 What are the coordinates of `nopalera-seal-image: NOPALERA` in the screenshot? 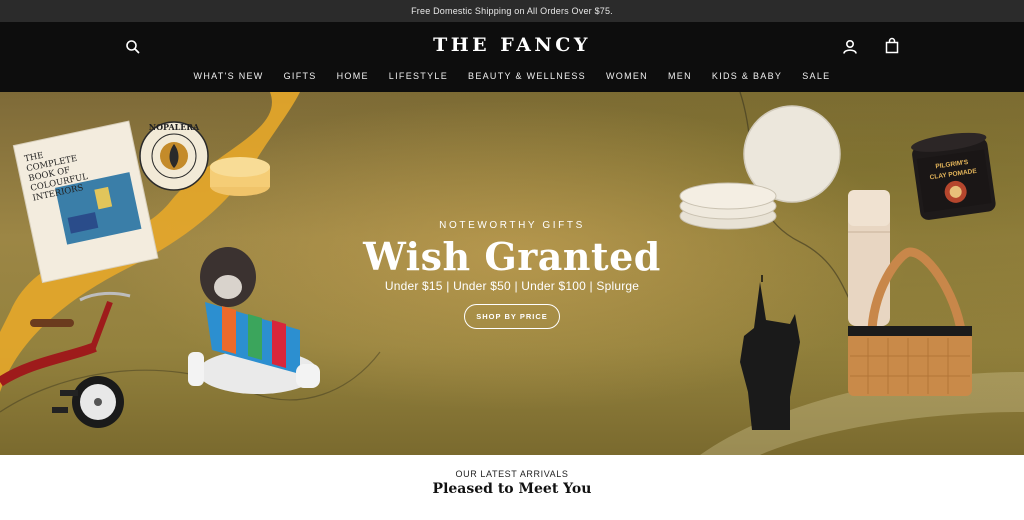 It's located at (174, 156).